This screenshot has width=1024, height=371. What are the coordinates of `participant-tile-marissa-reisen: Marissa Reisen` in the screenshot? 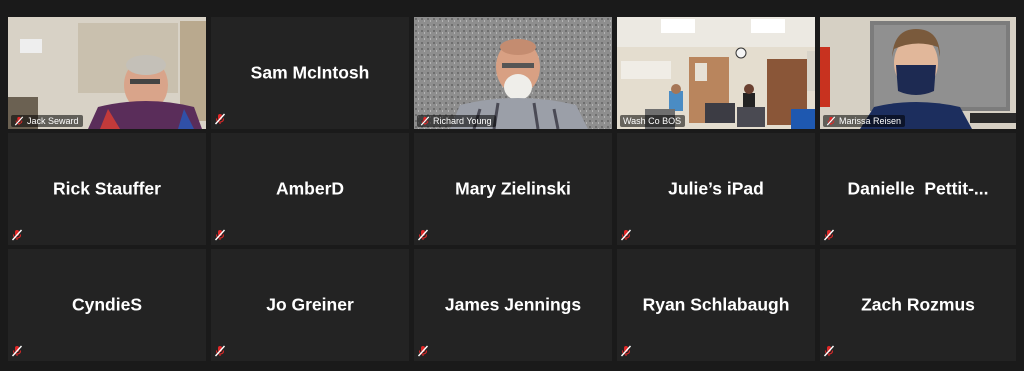 It's located at (918, 73).